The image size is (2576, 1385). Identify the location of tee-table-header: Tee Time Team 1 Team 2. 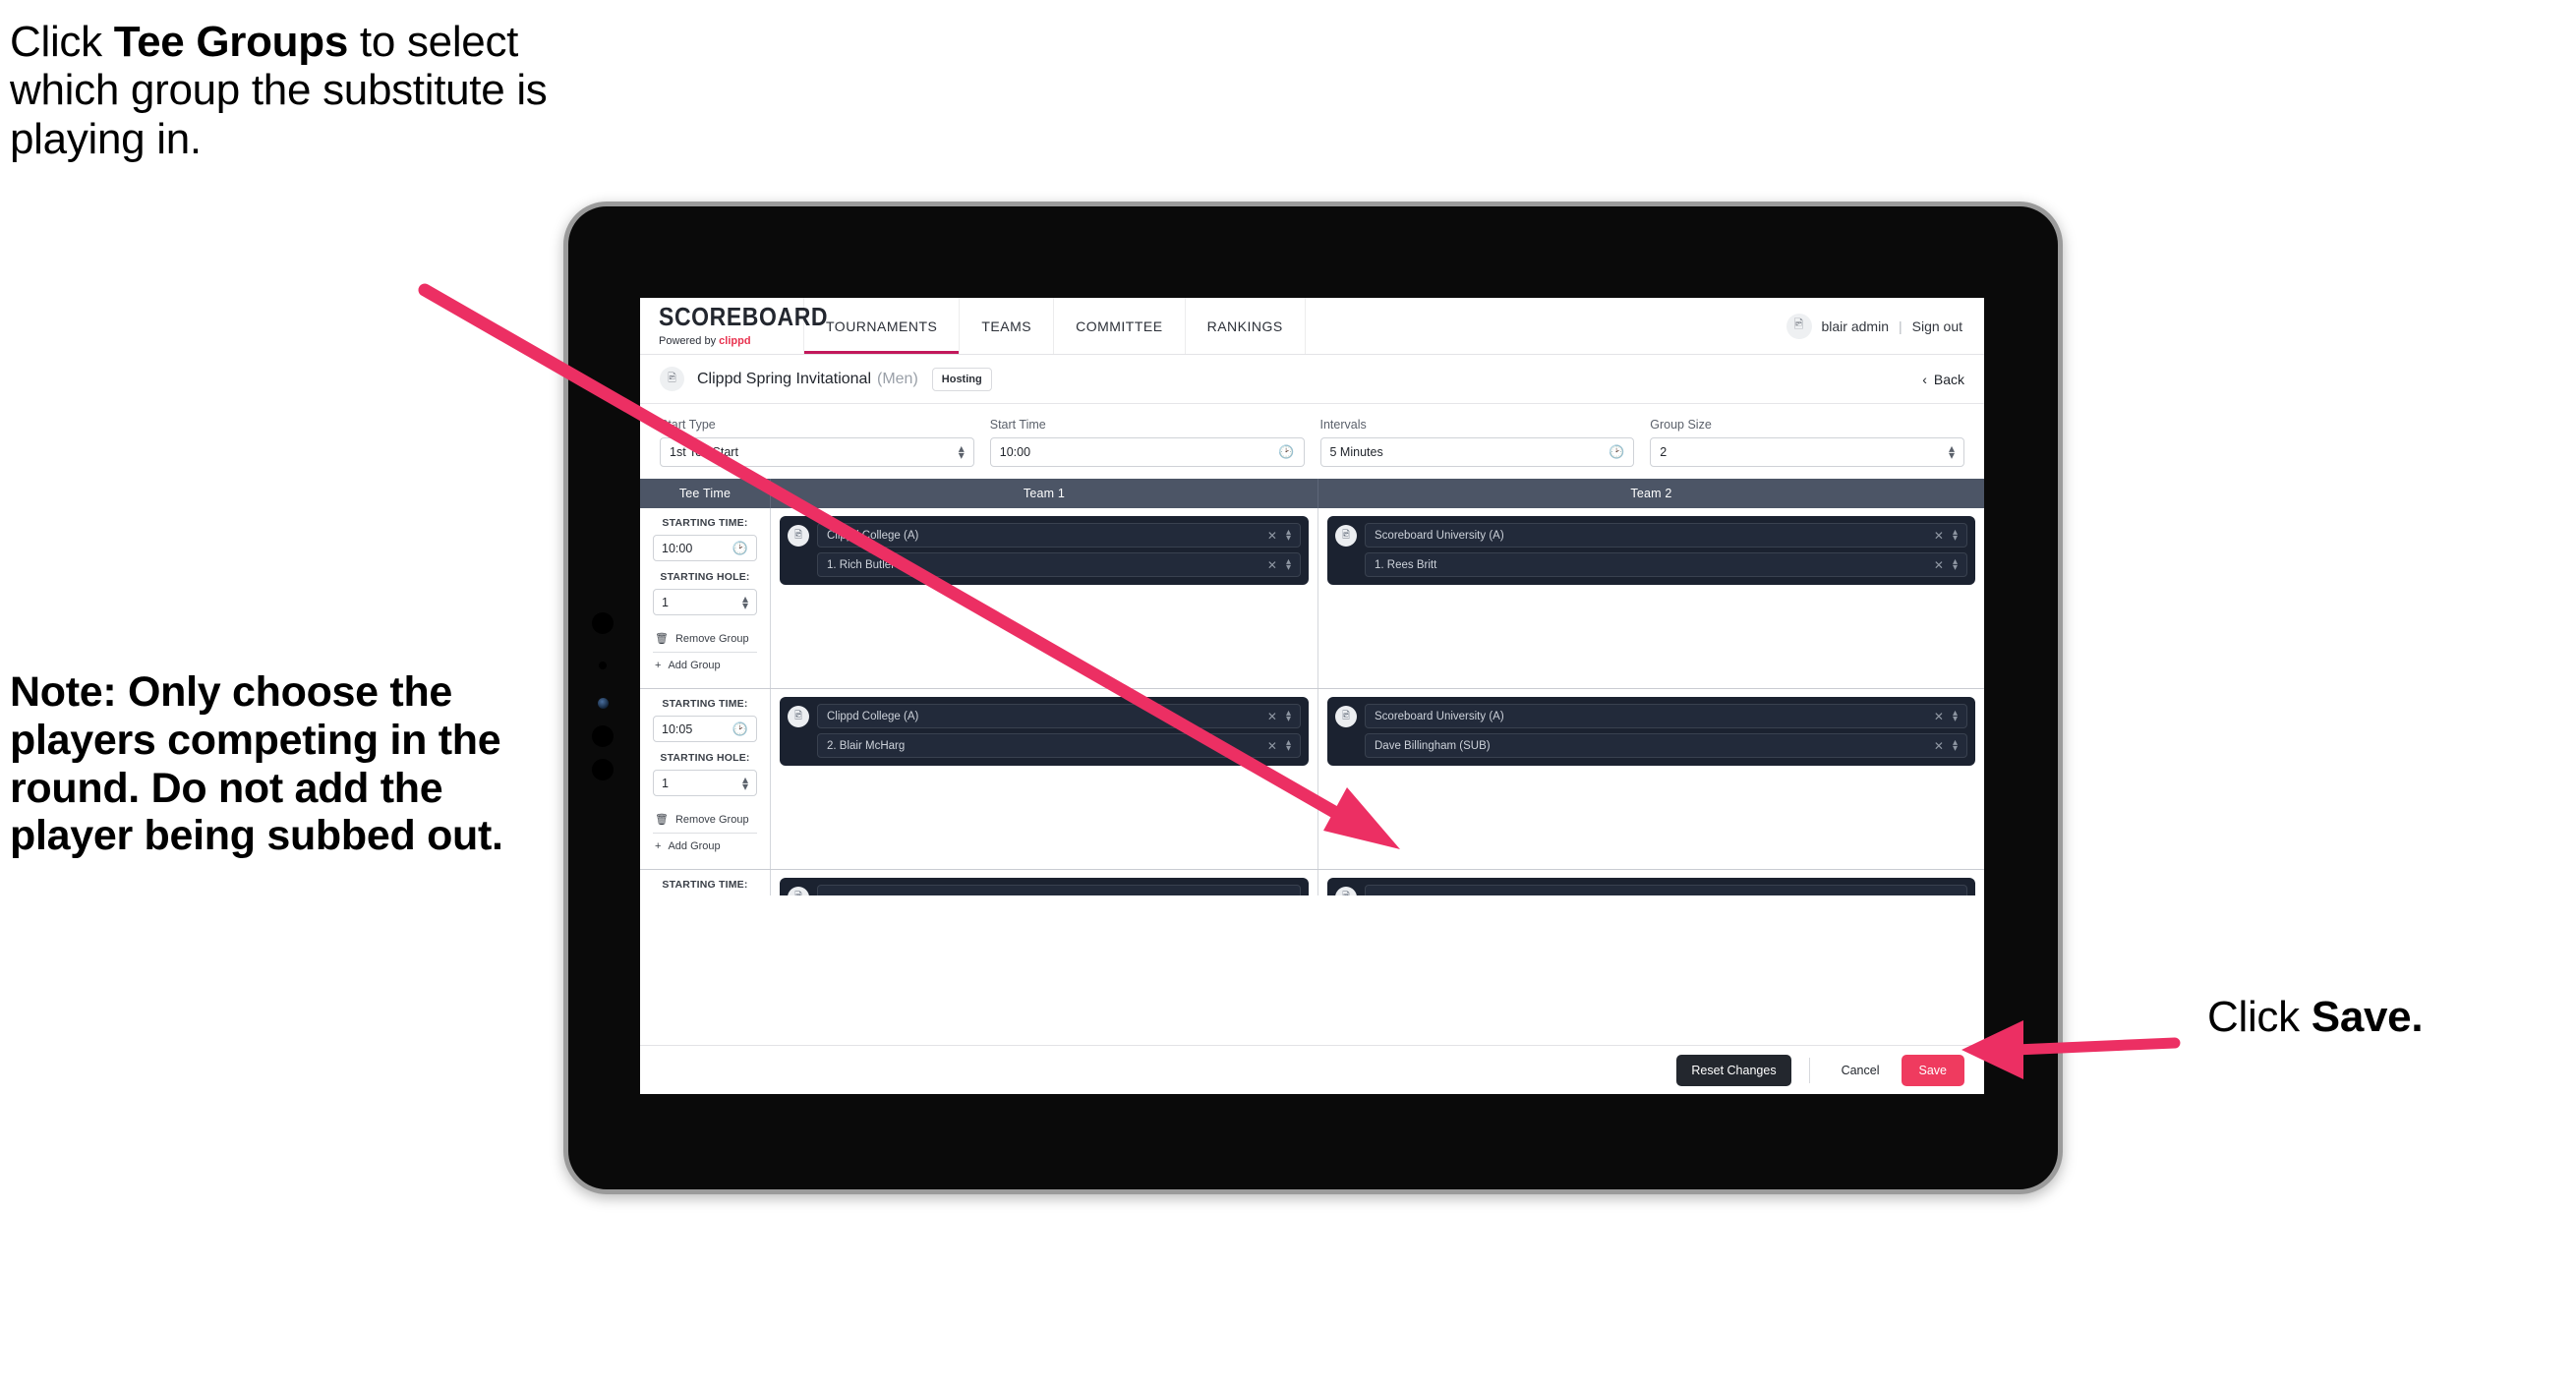
(1312, 493).